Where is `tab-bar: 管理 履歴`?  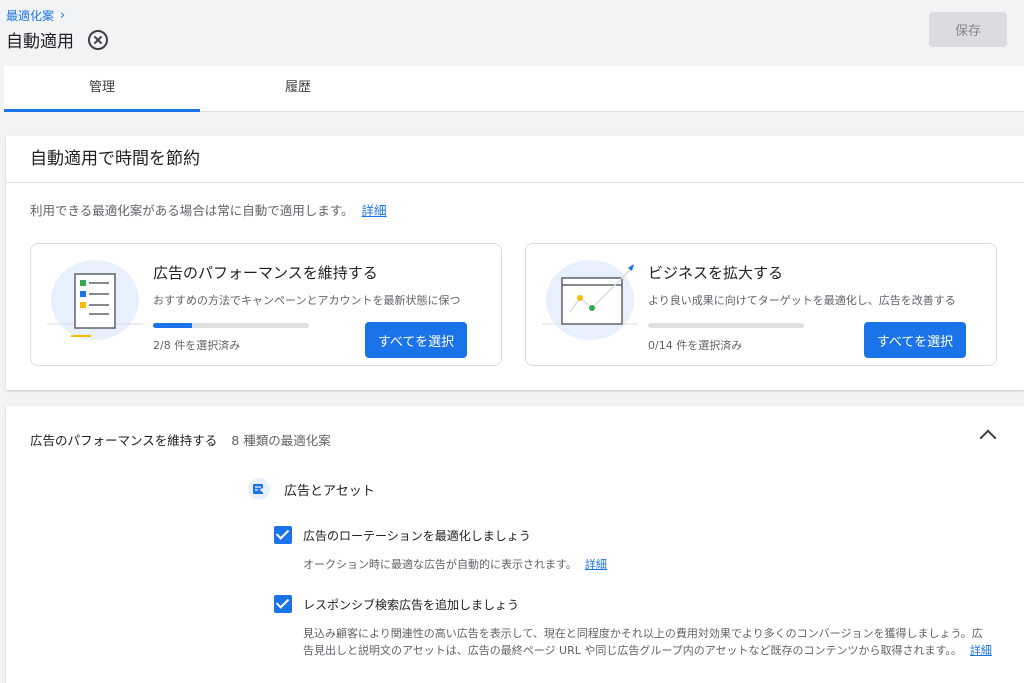
tab-bar: 管理 履歴 is located at coordinates (514, 89).